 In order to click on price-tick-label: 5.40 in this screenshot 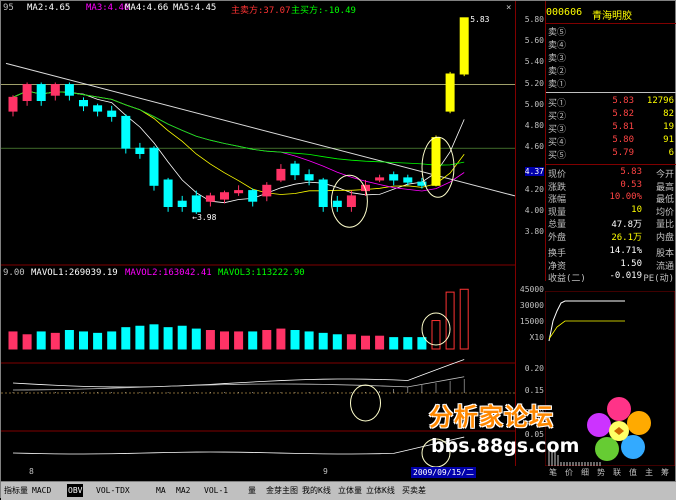, I will do `click(534, 62)`.